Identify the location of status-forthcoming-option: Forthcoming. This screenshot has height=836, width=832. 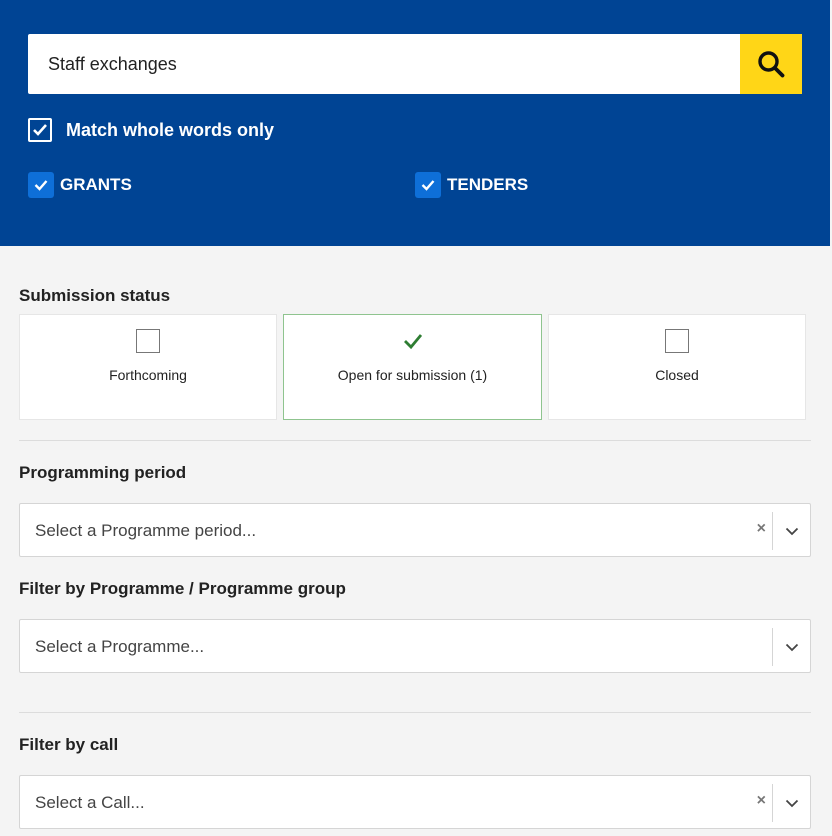
(148, 367).